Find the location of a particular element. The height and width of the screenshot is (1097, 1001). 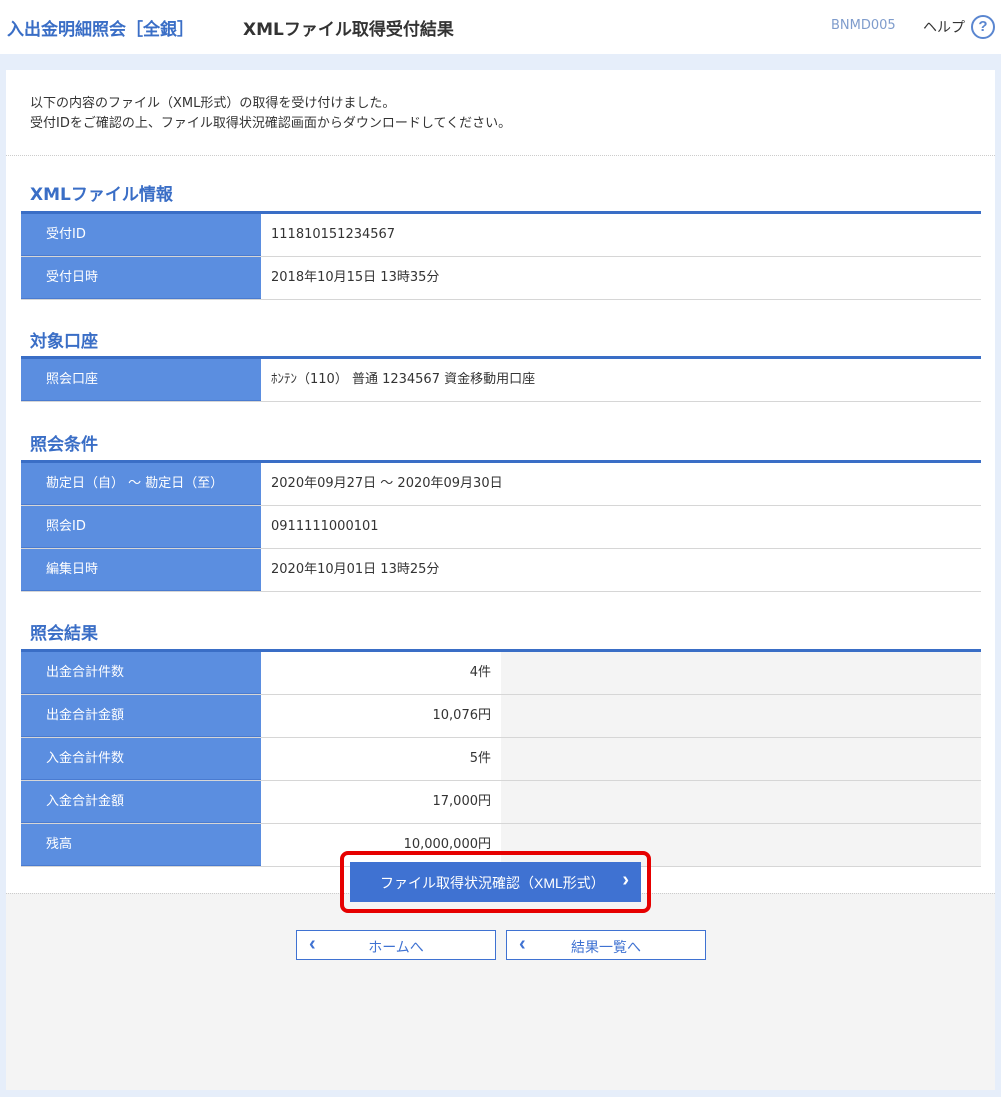

table-row: 照会ID 0911111000101 is located at coordinates (501, 527).